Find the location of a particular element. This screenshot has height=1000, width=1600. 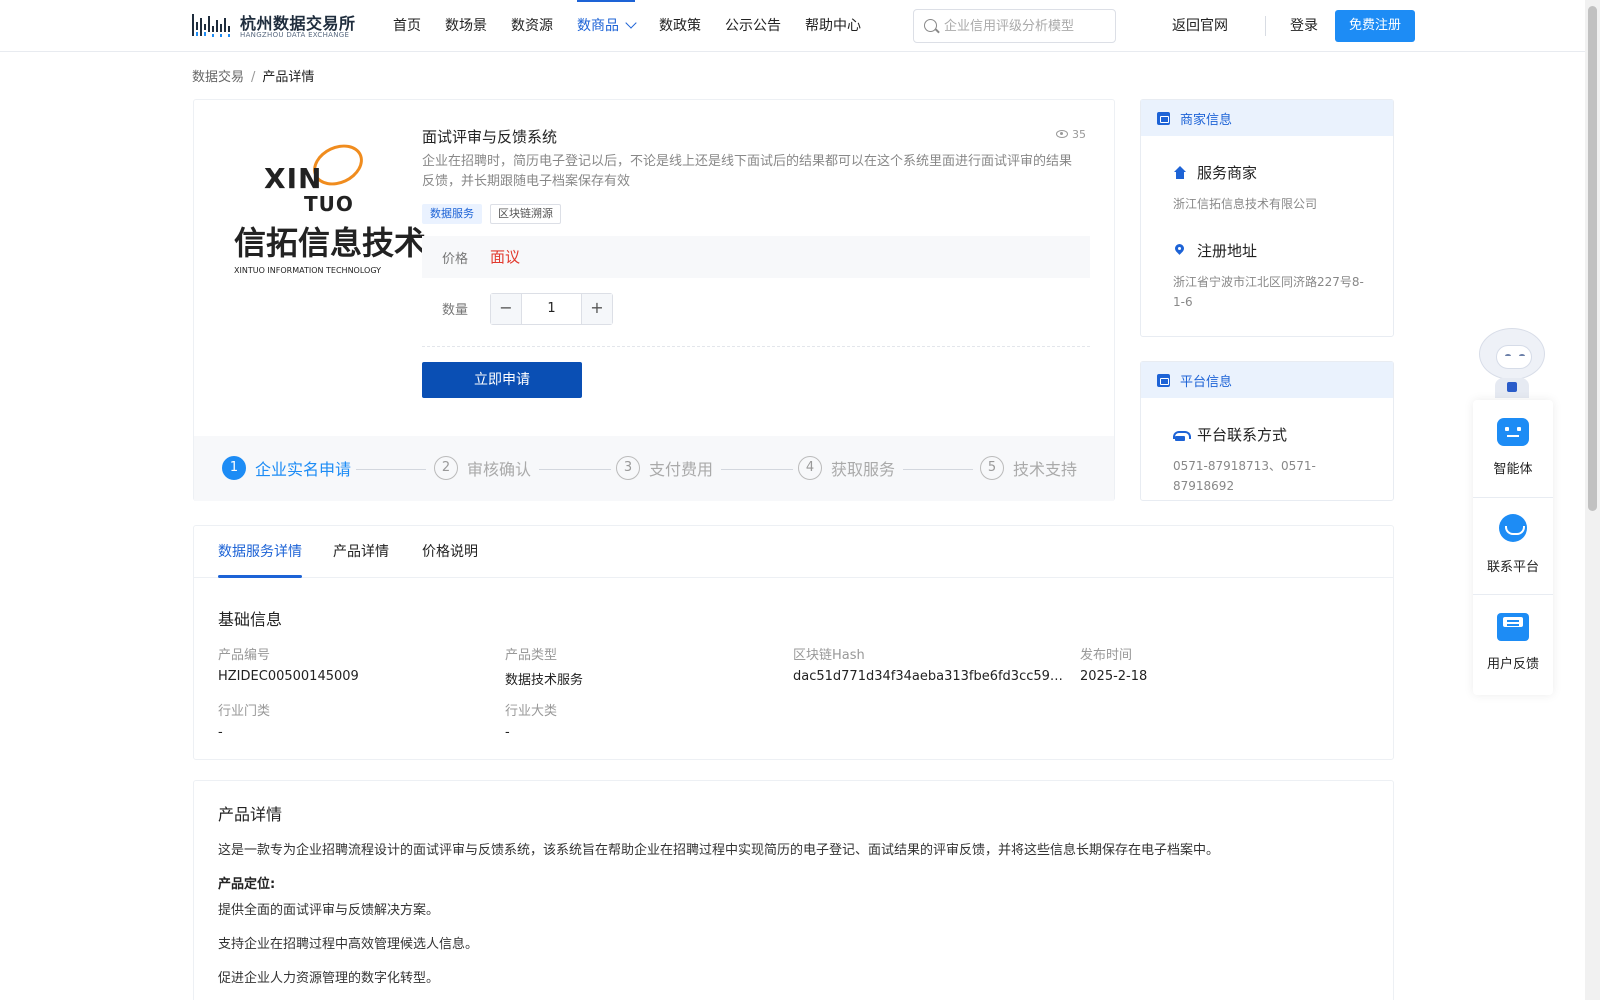

robot-face is located at coordinates (1514, 357).